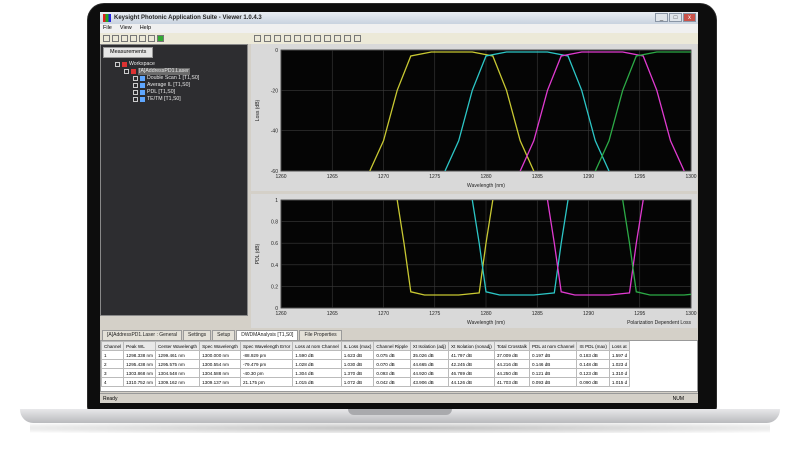  Describe the element at coordinates (107, 28) in the screenshot. I see `menu-file: File` at that location.